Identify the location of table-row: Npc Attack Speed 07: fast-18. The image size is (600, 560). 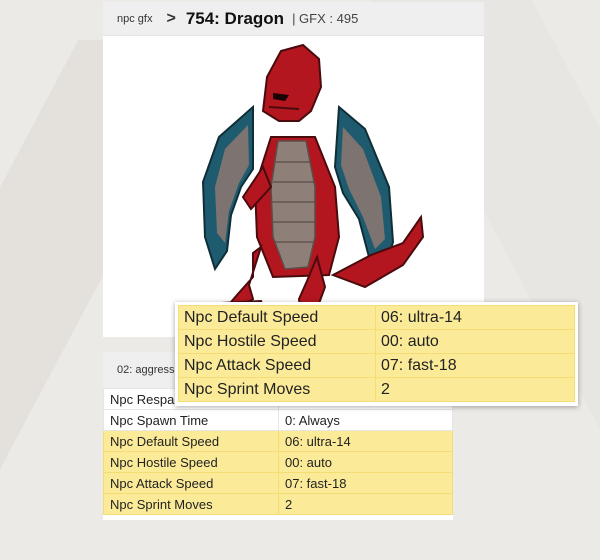
(376, 365).